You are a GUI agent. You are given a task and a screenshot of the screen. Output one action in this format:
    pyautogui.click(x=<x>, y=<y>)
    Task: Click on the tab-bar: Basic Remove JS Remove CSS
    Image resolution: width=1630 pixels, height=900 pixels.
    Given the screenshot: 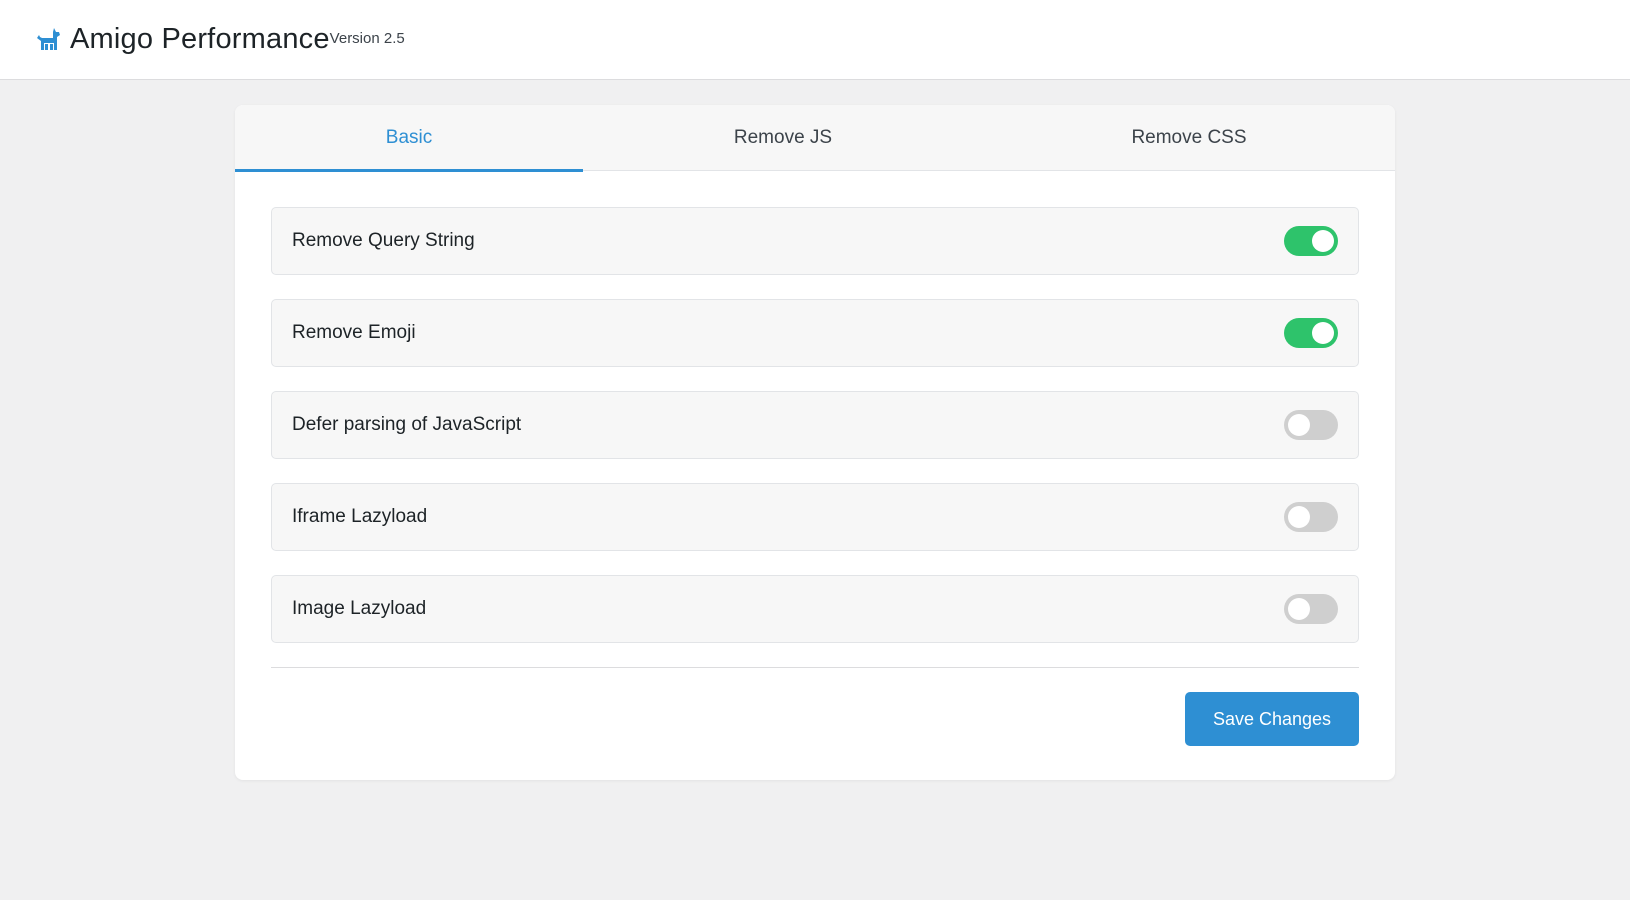 What is the action you would take?
    pyautogui.click(x=815, y=138)
    